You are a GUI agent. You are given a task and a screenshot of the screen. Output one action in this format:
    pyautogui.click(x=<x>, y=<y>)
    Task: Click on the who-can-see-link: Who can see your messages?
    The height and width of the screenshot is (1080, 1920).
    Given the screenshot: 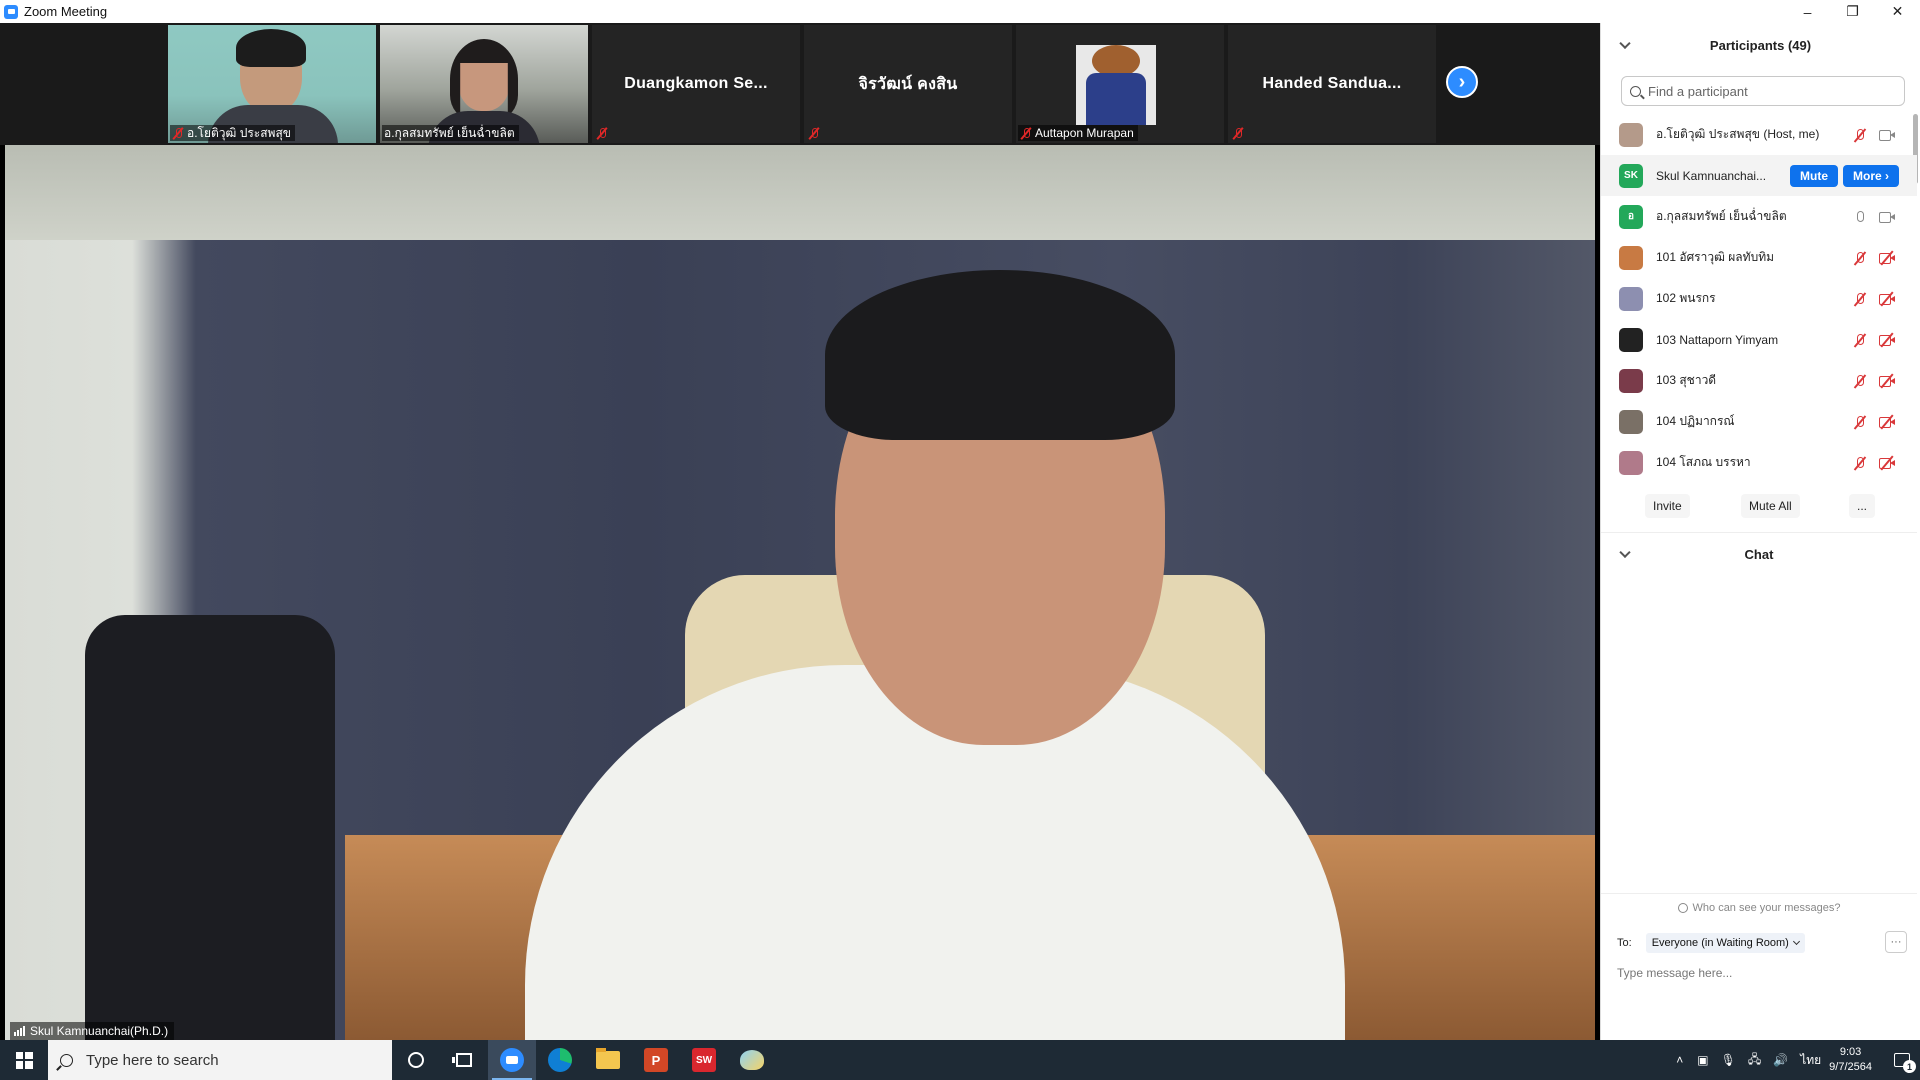 What is the action you would take?
    pyautogui.click(x=1759, y=907)
    